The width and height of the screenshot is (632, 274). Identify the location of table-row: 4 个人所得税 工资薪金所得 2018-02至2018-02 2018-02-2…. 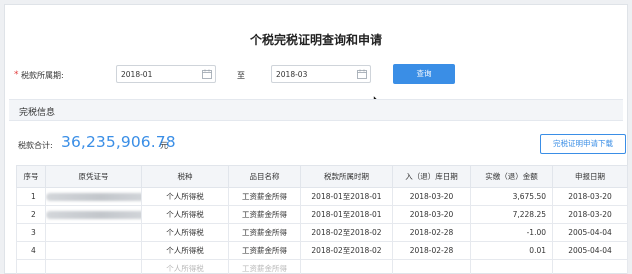
(322, 250).